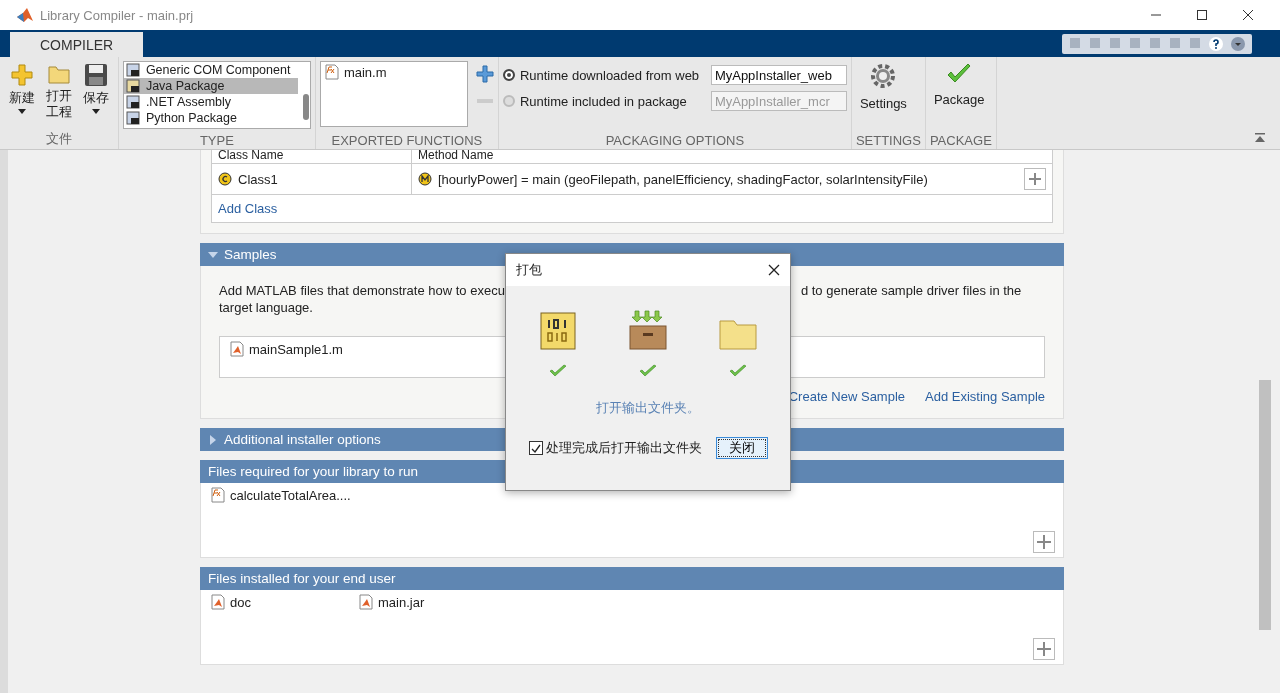 This screenshot has height=693, width=1280. I want to click on column-header: Class Name, so click(312, 156).